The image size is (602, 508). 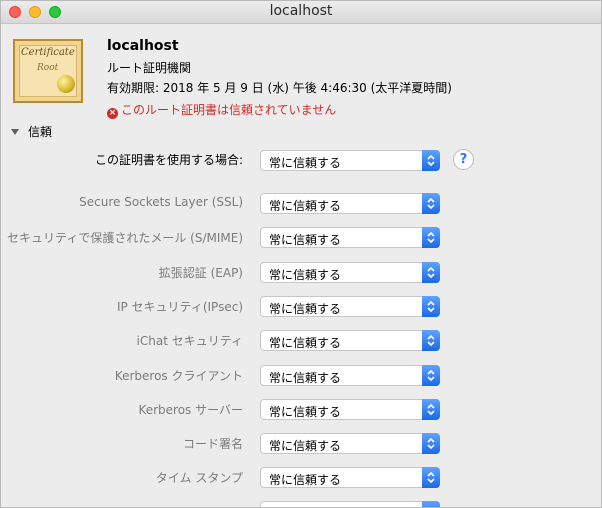 What do you see at coordinates (350, 160) in the screenshot?
I see `when-using-select: 常に信頼する` at bounding box center [350, 160].